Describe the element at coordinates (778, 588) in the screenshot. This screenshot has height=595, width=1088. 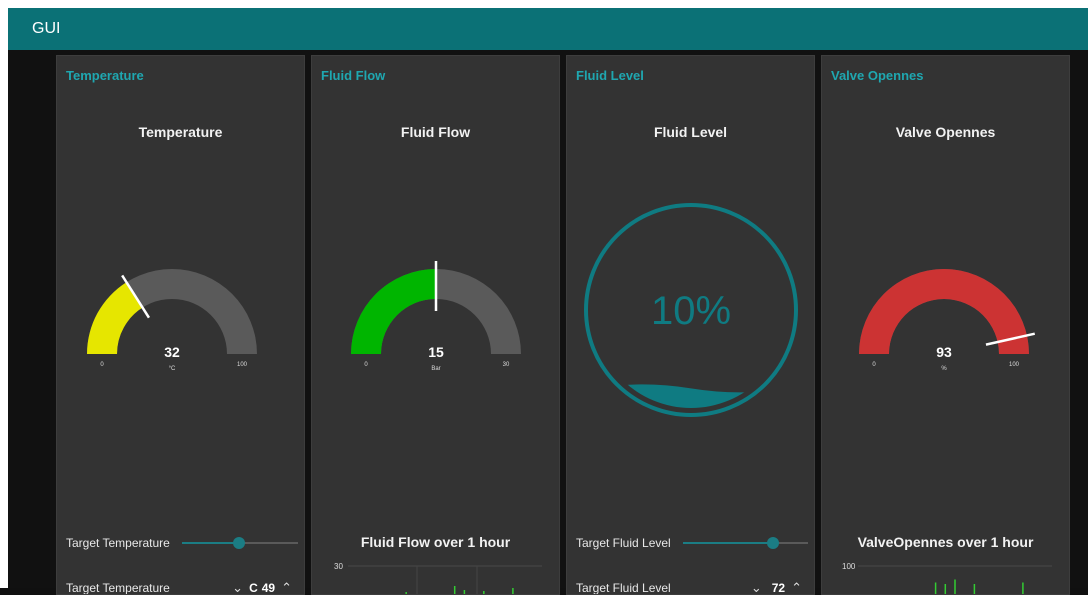
I see `numeric-value: 72` at that location.